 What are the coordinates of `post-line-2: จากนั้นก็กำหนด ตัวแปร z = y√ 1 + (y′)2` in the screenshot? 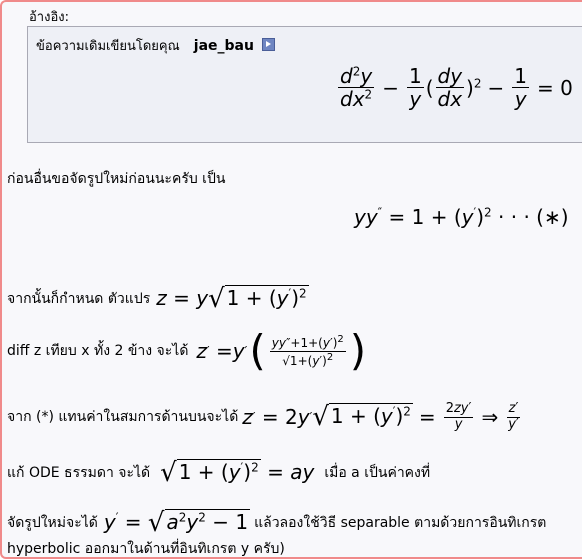 It's located at (158, 299).